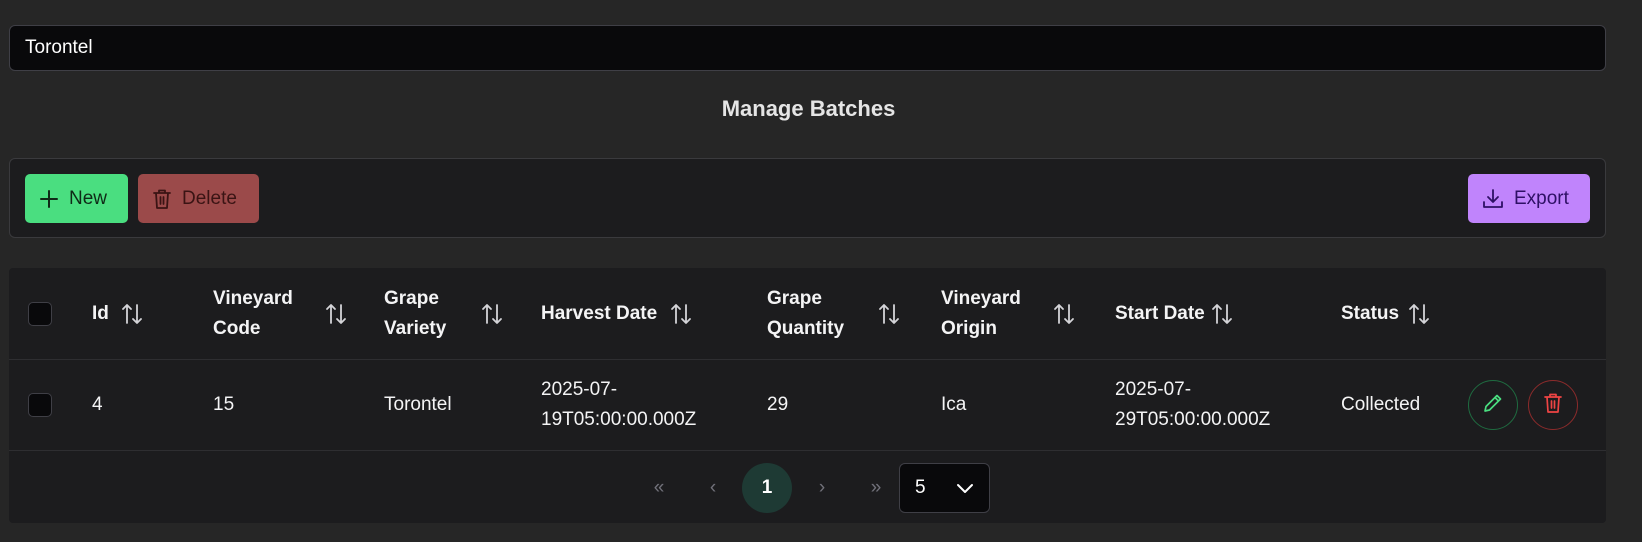 Image resolution: width=1642 pixels, height=542 pixels. What do you see at coordinates (88, 198) in the screenshot?
I see `new-button-label: New` at bounding box center [88, 198].